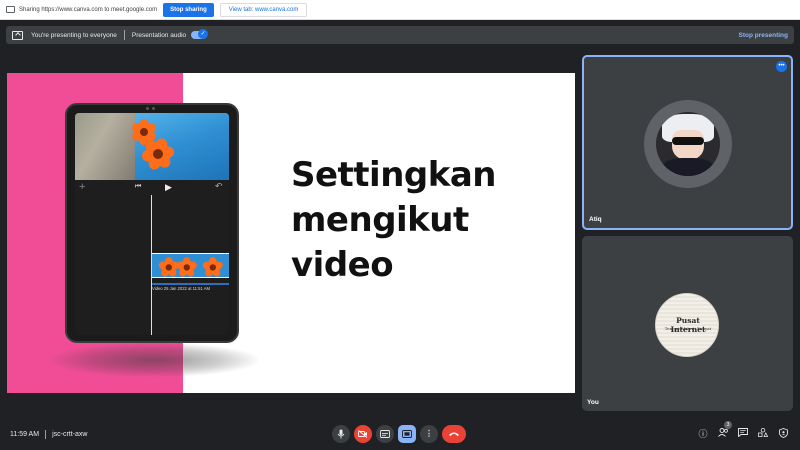  What do you see at coordinates (190, 287) in the screenshot?
I see `clip-label: Video 25 Jan 2022 at 11:51 AM` at bounding box center [190, 287].